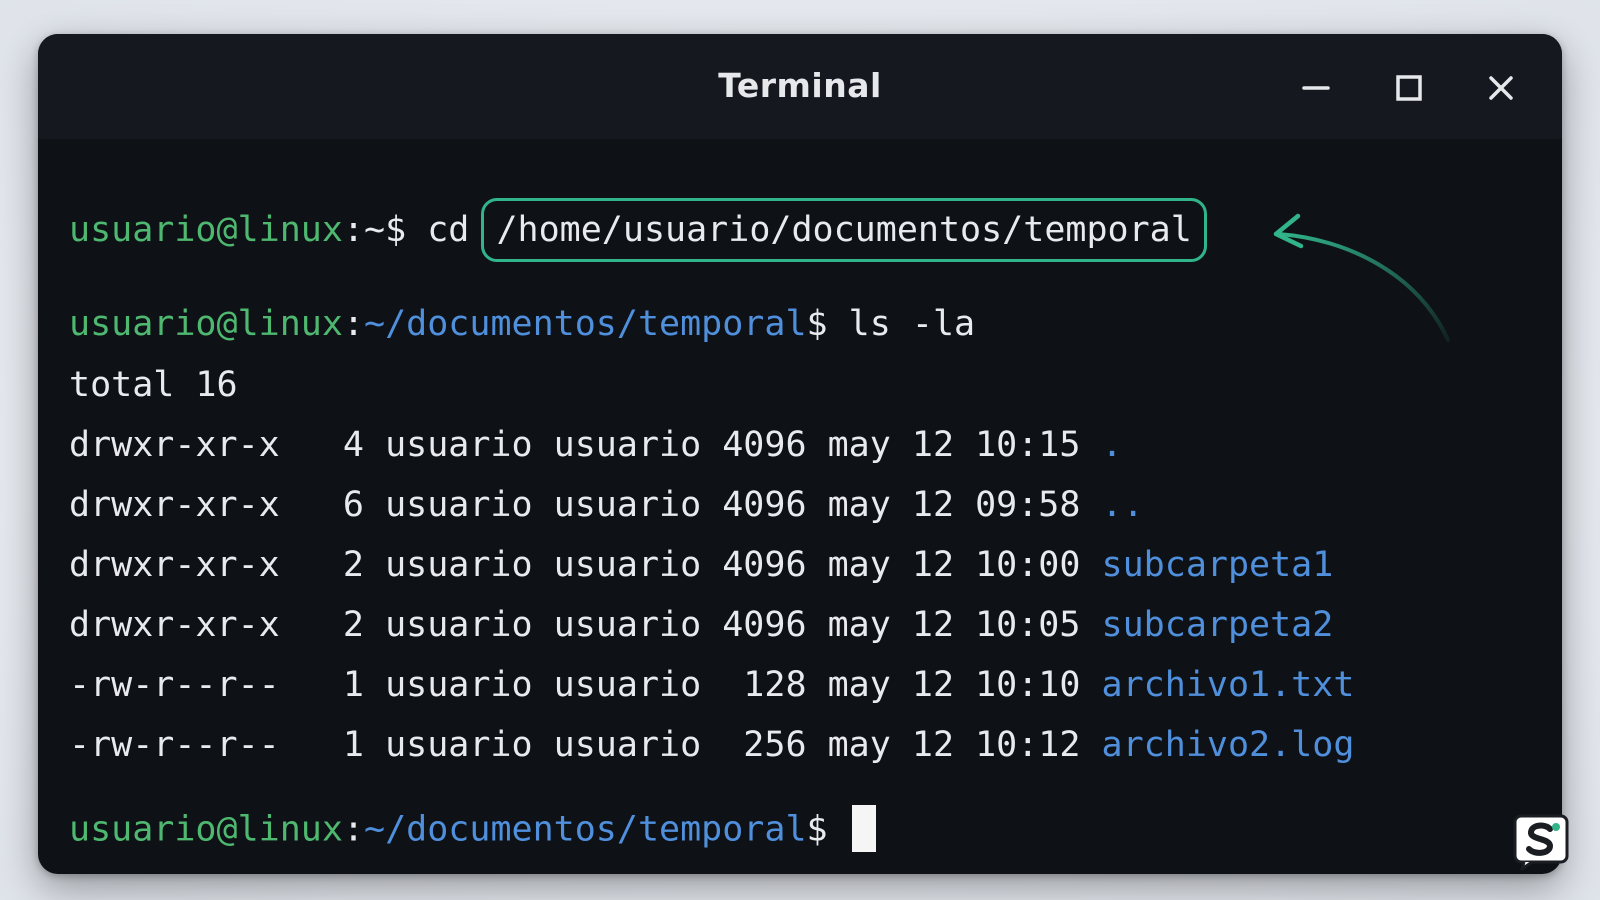 The width and height of the screenshot is (1600, 900). What do you see at coordinates (1112, 445) in the screenshot?
I see `entry-name: .` at bounding box center [1112, 445].